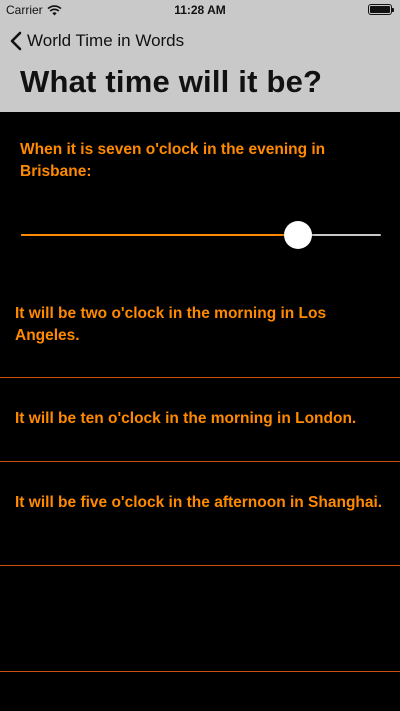 The height and width of the screenshot is (711, 400). I want to click on slider-thumb, so click(298, 235).